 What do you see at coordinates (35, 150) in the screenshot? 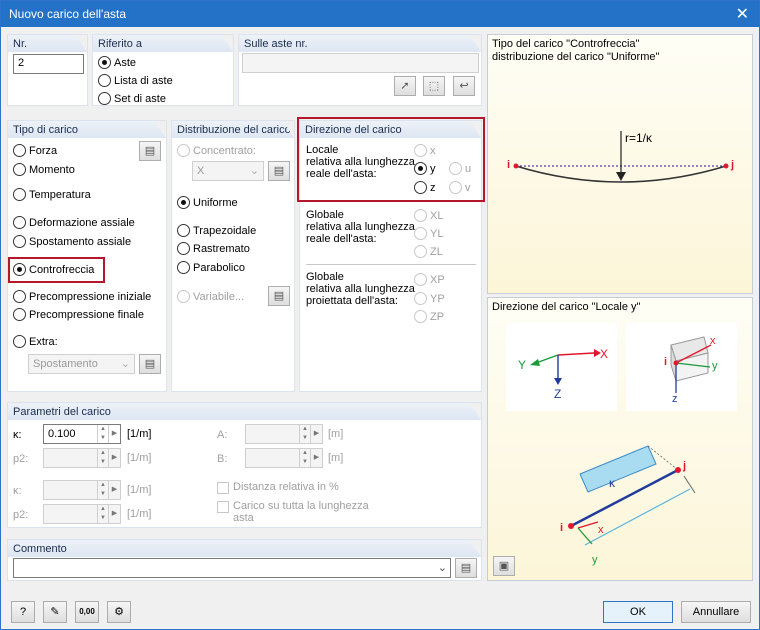
I see `radio-forza: Forza` at bounding box center [35, 150].